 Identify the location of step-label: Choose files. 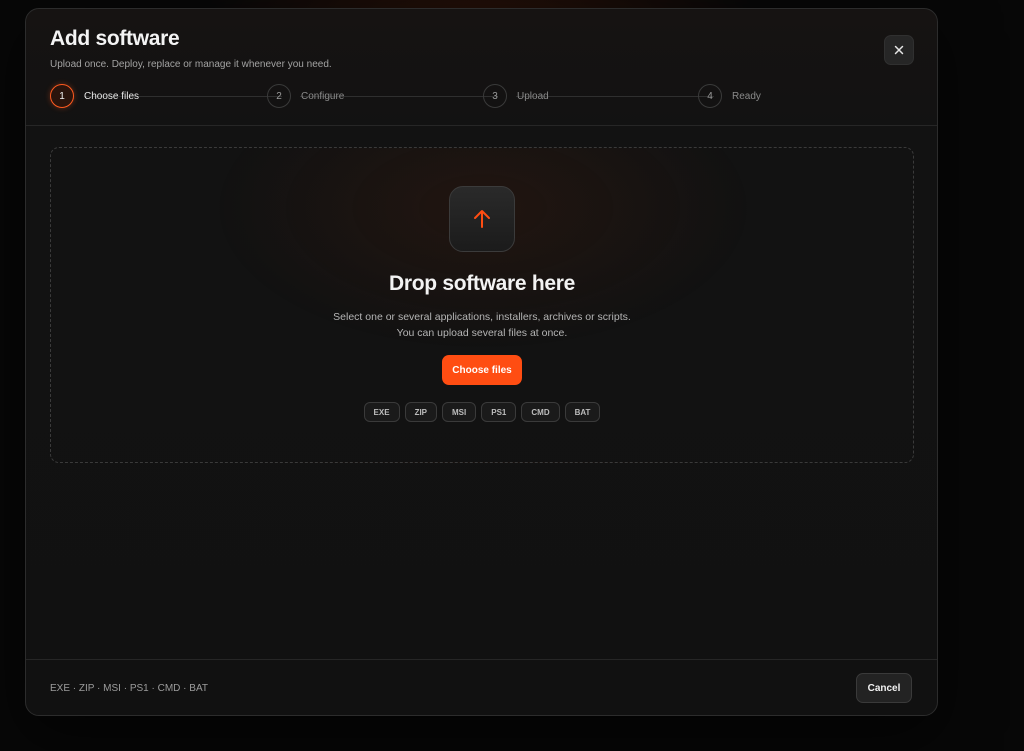
(112, 96).